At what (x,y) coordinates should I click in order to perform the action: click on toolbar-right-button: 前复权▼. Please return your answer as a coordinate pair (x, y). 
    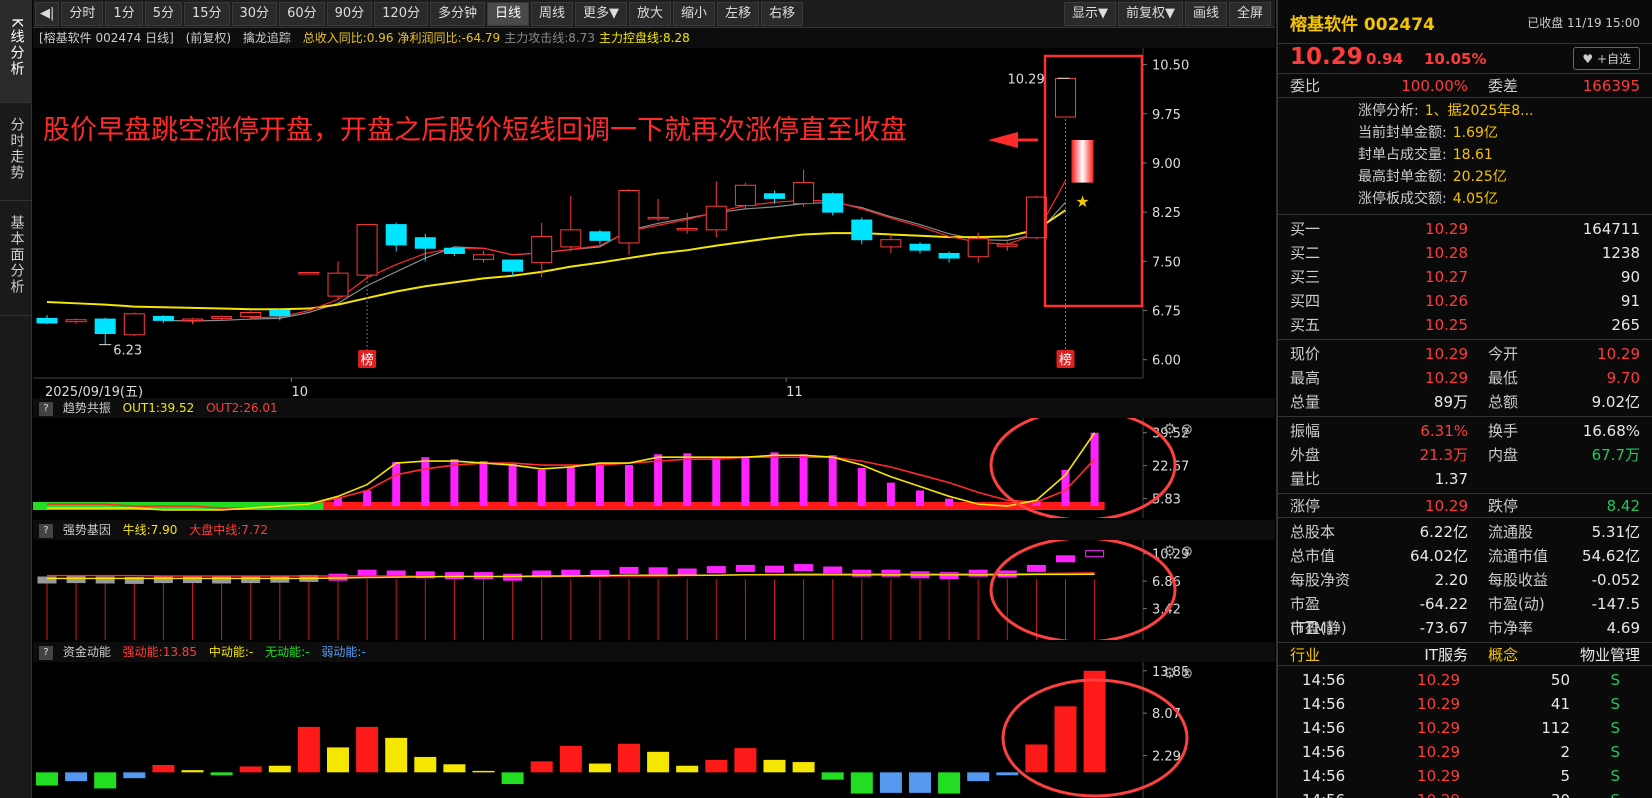
    Looking at the image, I should click on (1150, 13).